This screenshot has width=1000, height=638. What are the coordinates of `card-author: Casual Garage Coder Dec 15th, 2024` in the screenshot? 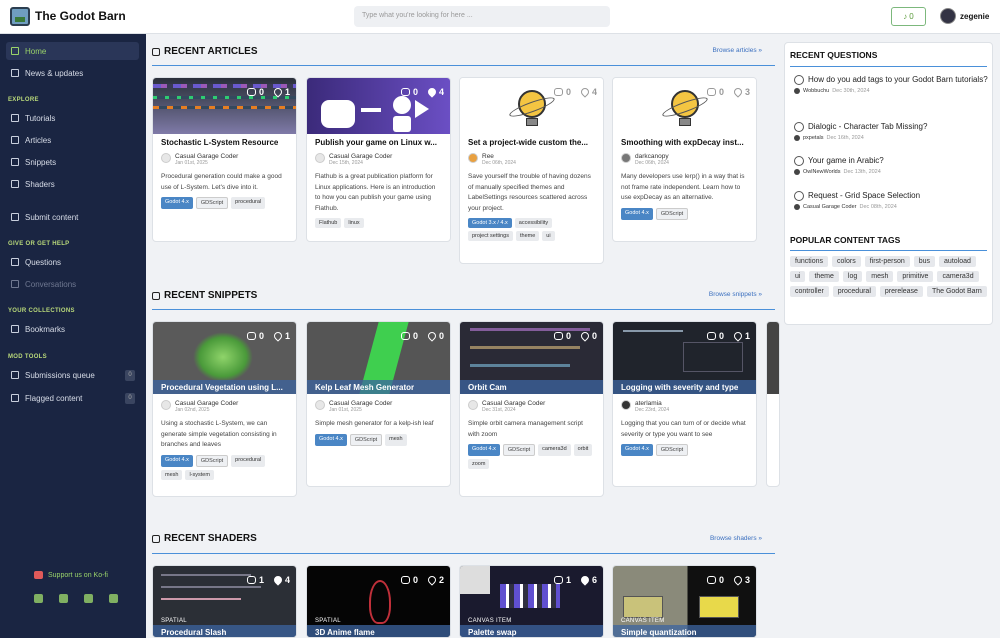 It's located at (378, 156).